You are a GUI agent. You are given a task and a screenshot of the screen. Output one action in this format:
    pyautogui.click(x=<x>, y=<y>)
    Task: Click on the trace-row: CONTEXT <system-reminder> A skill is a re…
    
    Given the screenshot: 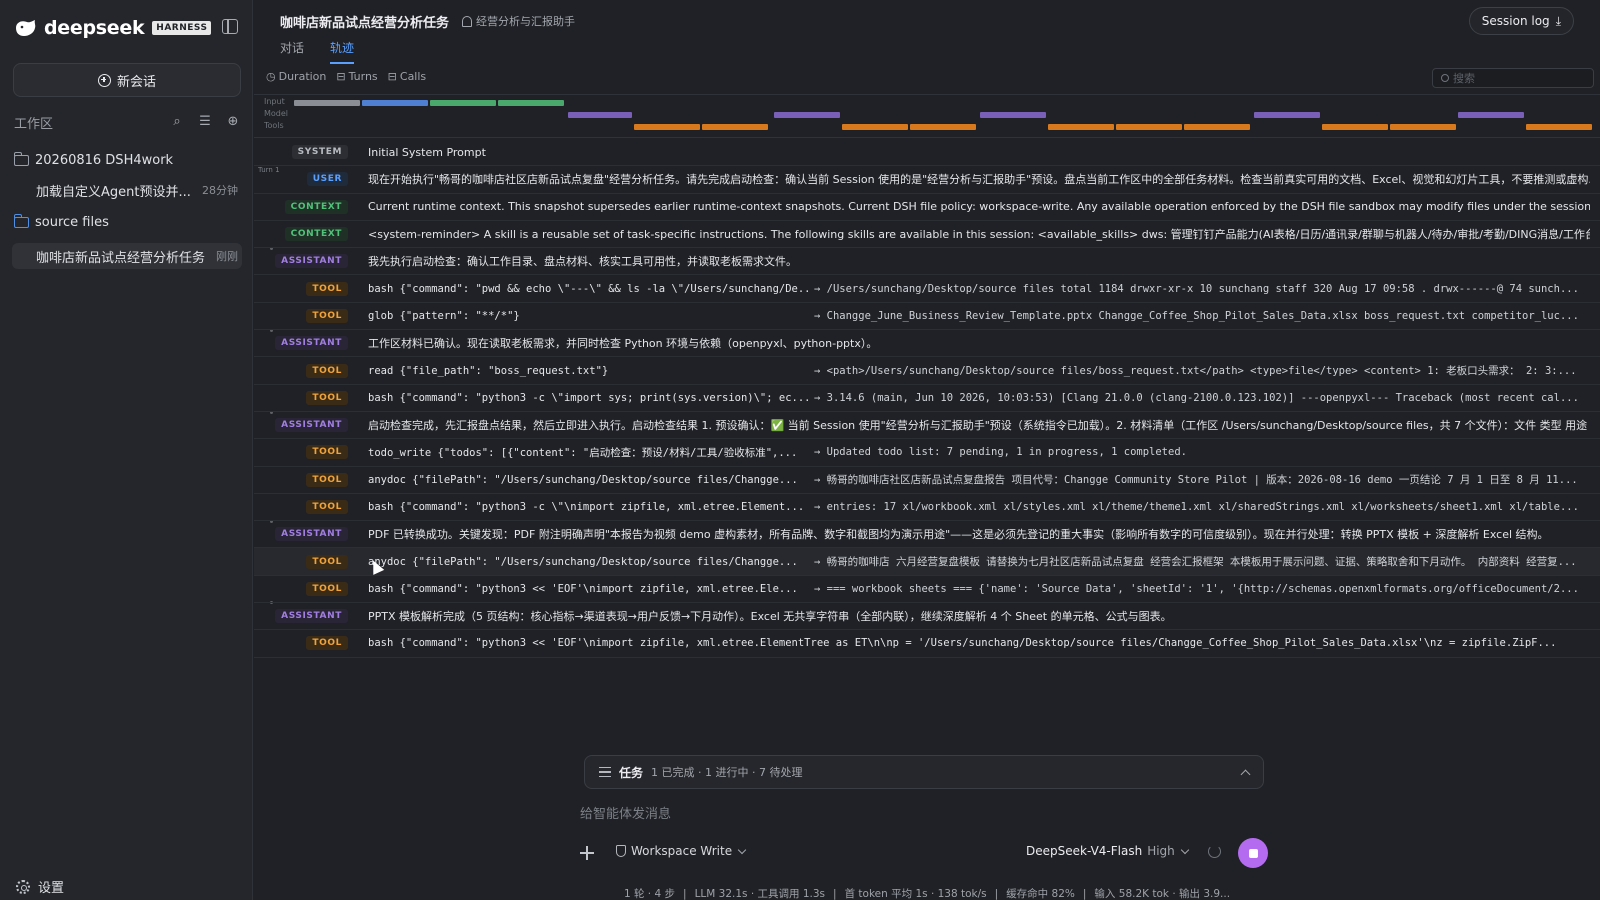 What is the action you would take?
    pyautogui.click(x=927, y=235)
    